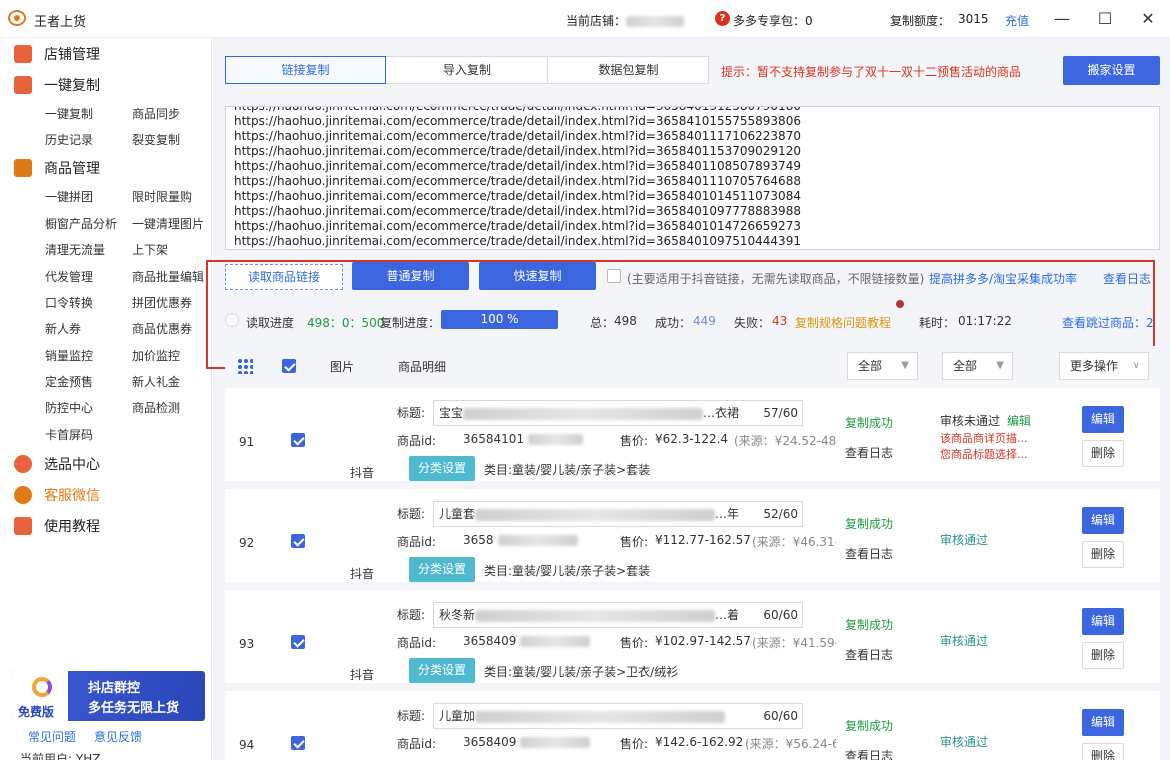  What do you see at coordinates (162, 328) in the screenshot?
I see `sidebar-item: 商品优惠券` at bounding box center [162, 328].